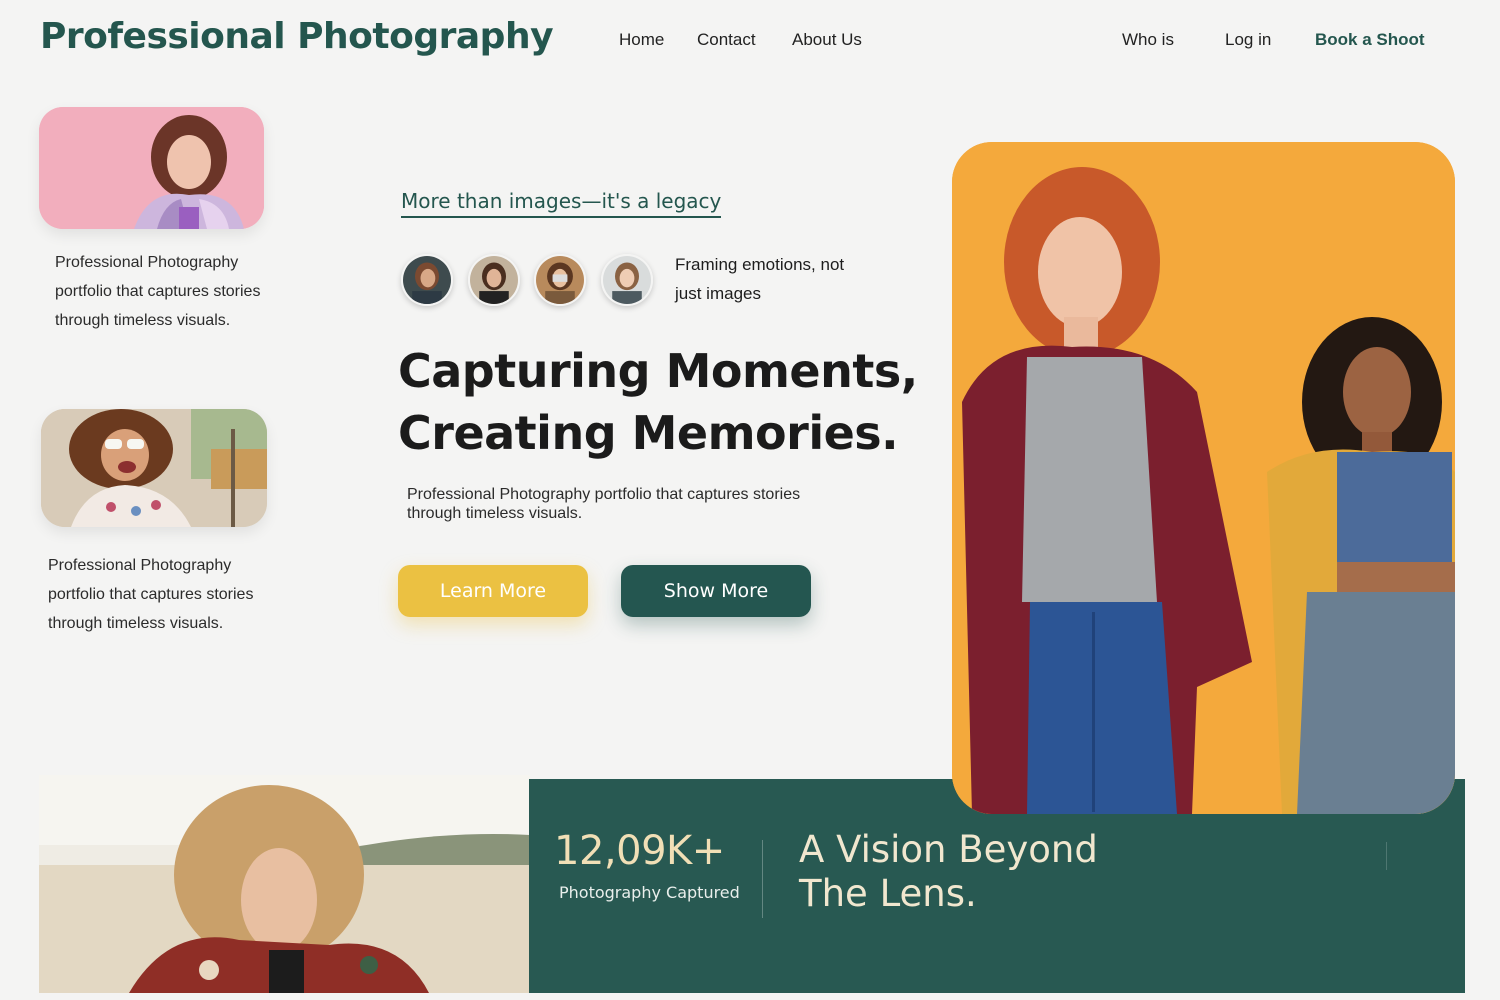  What do you see at coordinates (827, 40) in the screenshot?
I see `nav-about-link: About Us` at bounding box center [827, 40].